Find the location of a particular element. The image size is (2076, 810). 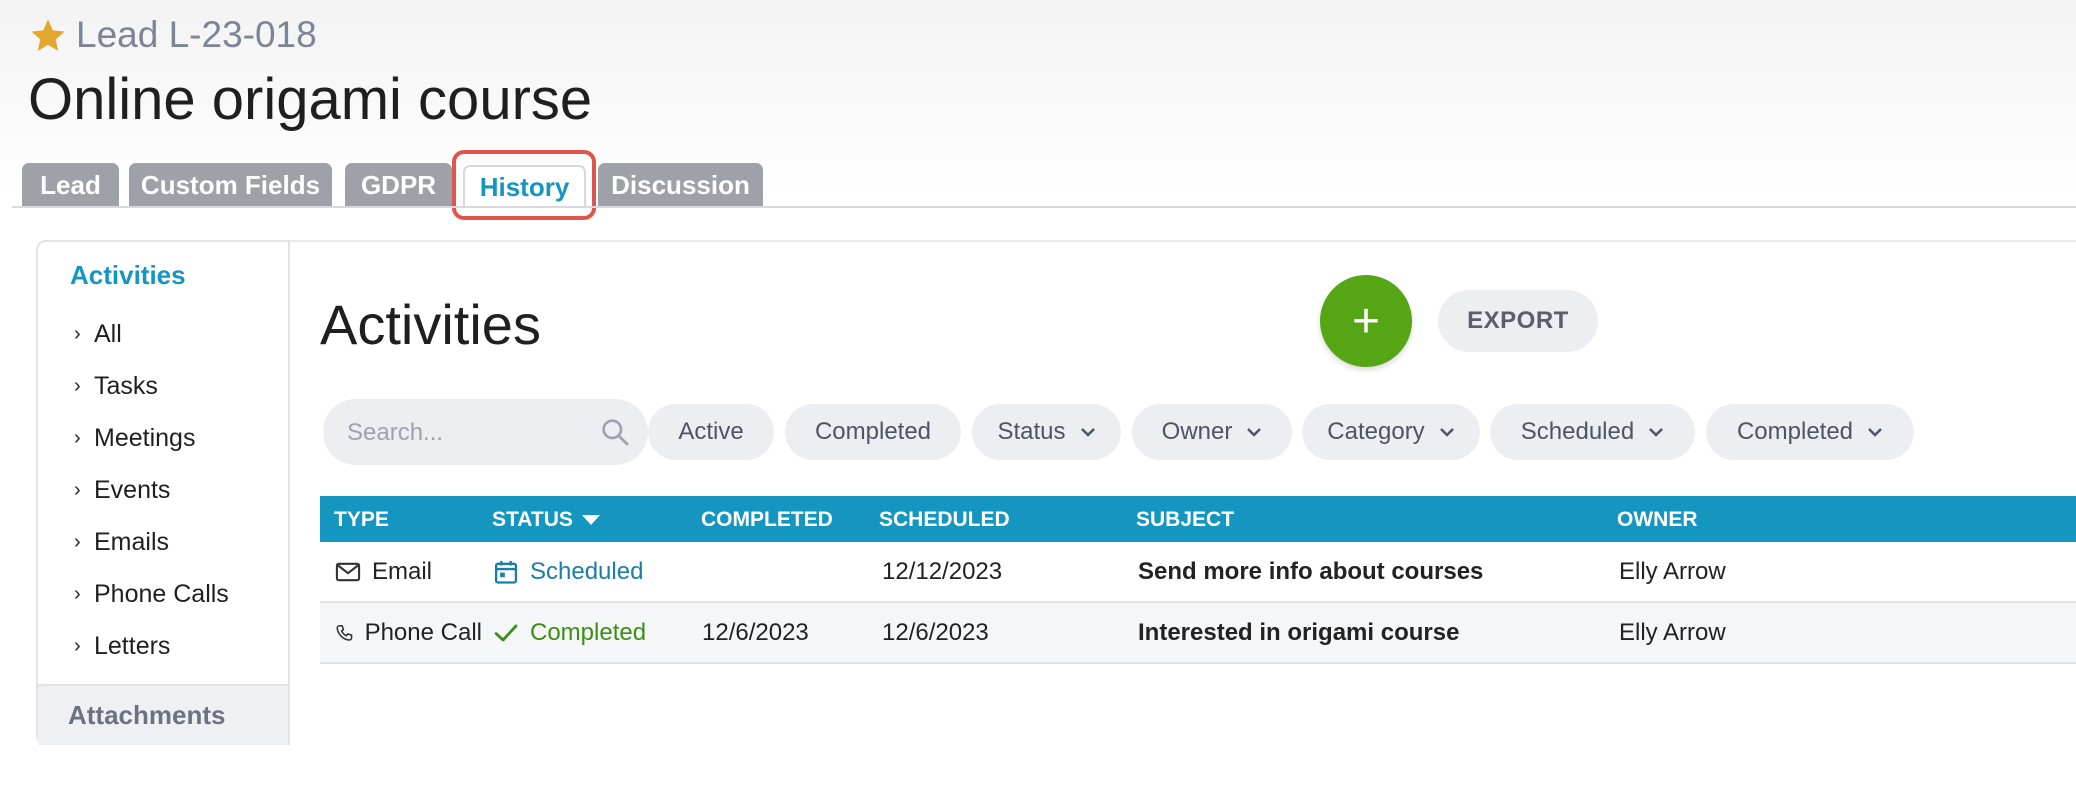

column-header-subject: SUBJECT is located at coordinates (1185, 520).